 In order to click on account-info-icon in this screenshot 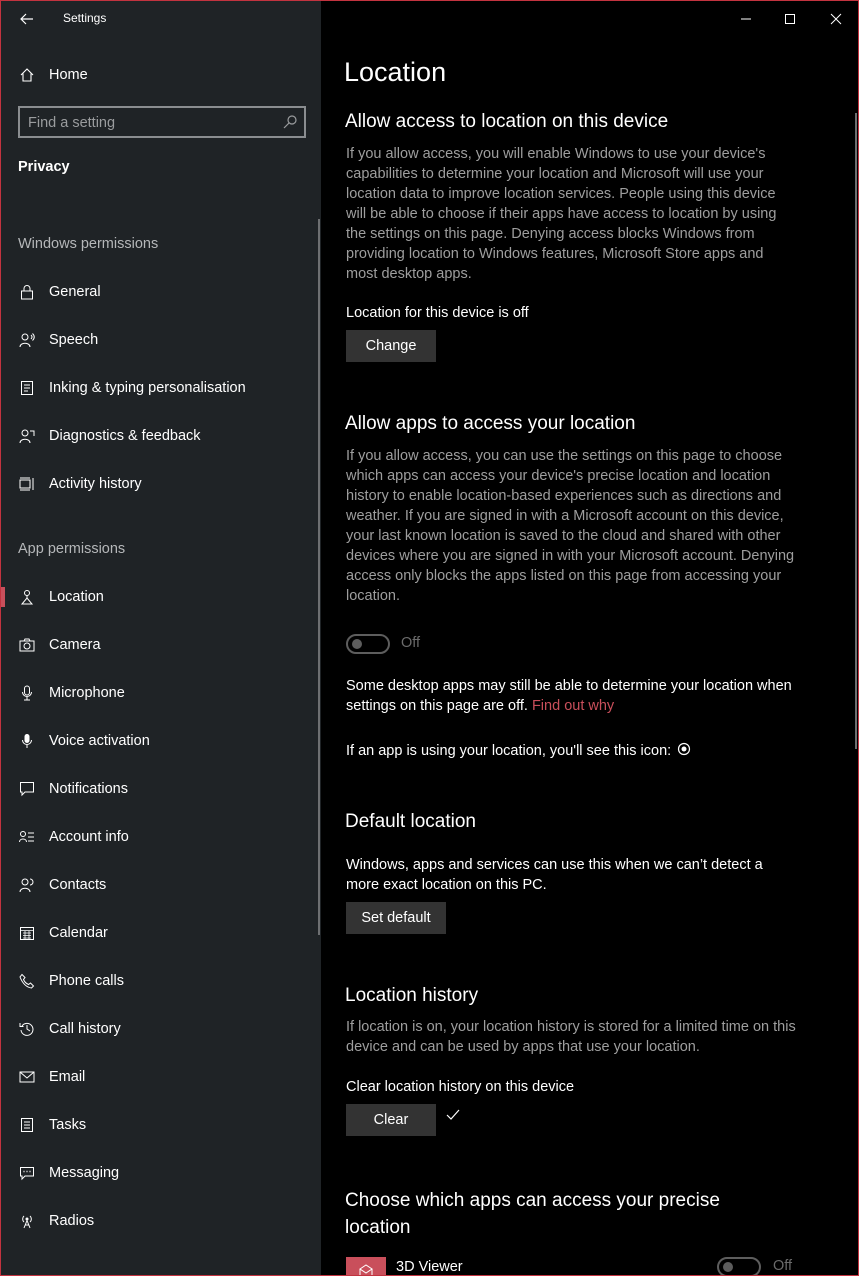, I will do `click(27, 837)`.